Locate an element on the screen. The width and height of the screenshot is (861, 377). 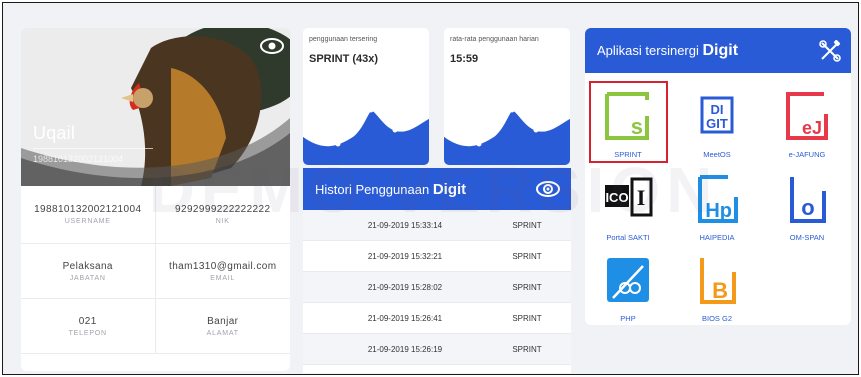
alamat-label: ALAMAT is located at coordinates (222, 333).